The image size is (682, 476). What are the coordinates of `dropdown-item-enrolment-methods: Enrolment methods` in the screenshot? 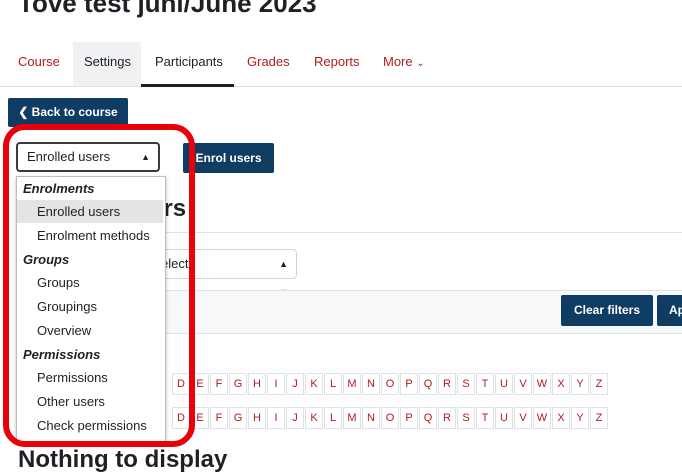 It's located at (90, 235).